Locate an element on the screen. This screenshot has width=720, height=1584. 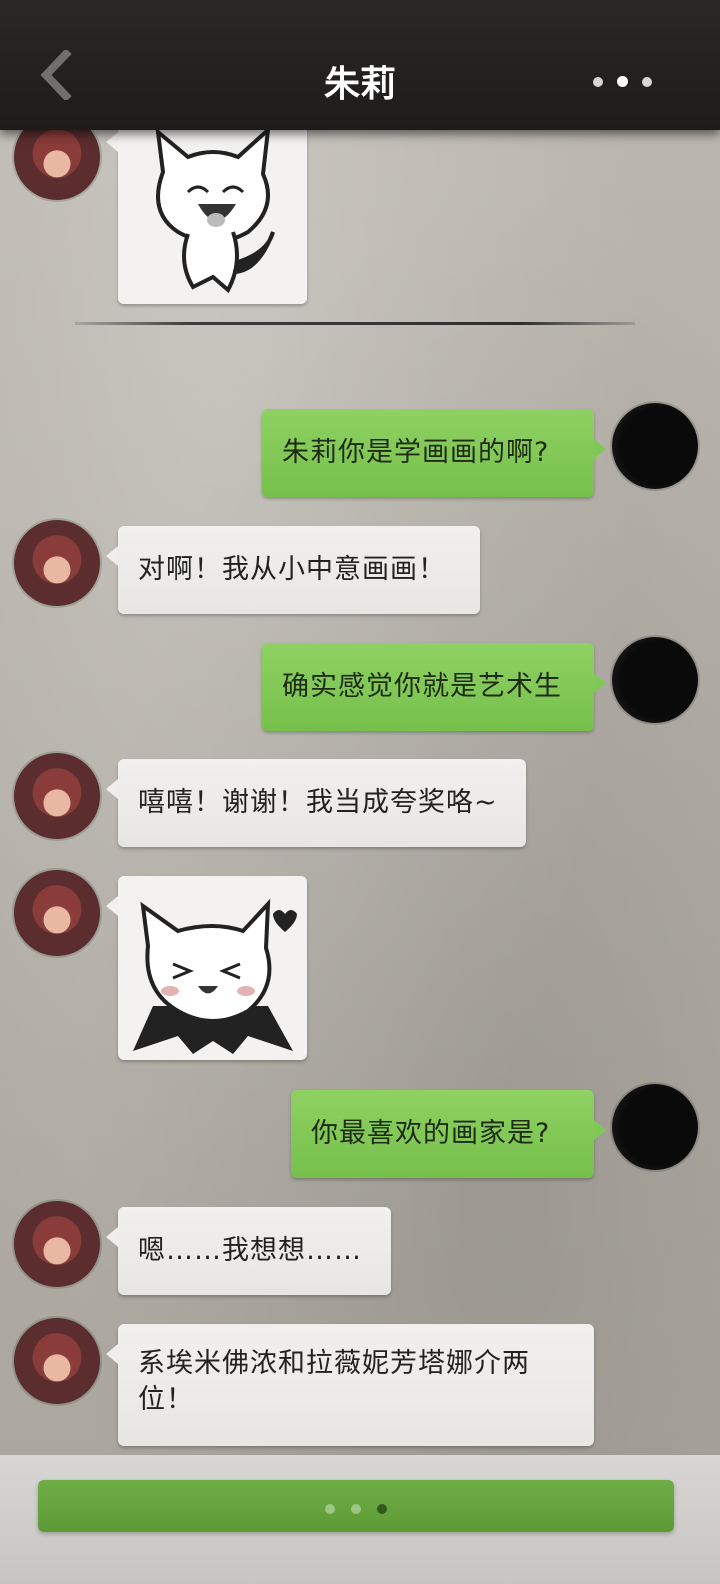
my-message-bubble: 朱莉你是学画画的啊? is located at coordinates (434, 453).